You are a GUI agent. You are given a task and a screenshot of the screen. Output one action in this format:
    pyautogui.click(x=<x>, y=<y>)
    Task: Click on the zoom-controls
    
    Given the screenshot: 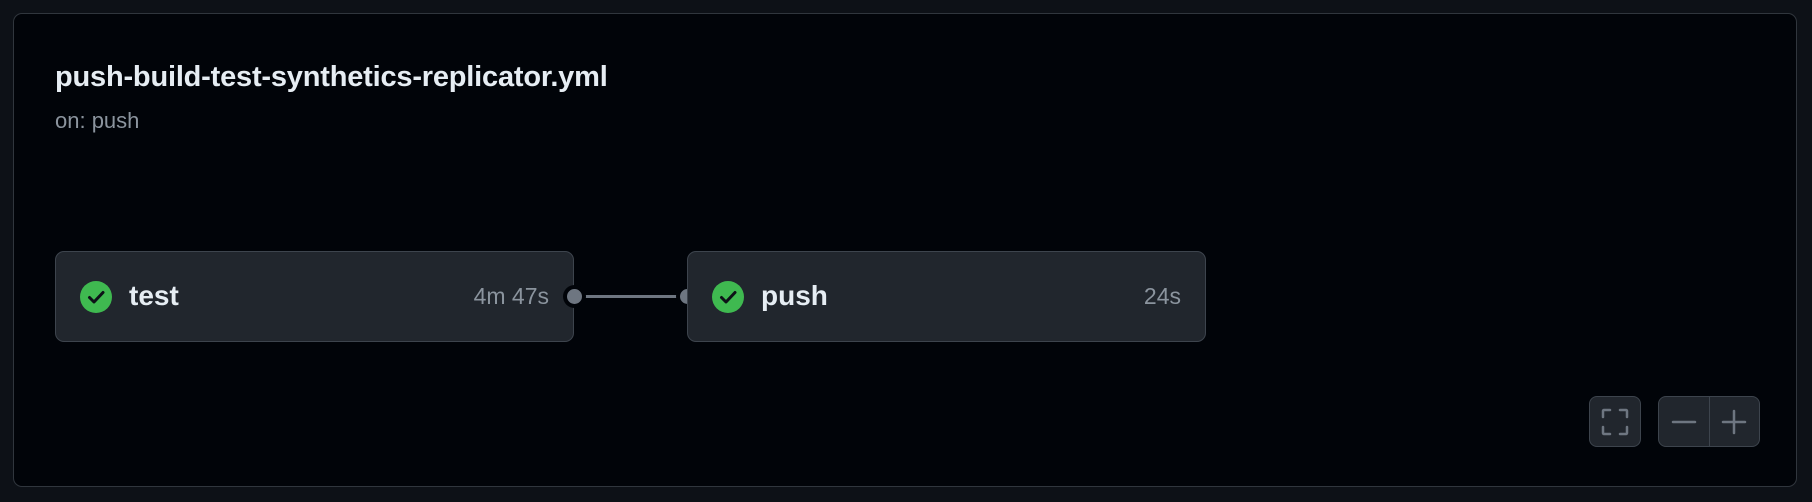 What is the action you would take?
    pyautogui.click(x=1709, y=421)
    